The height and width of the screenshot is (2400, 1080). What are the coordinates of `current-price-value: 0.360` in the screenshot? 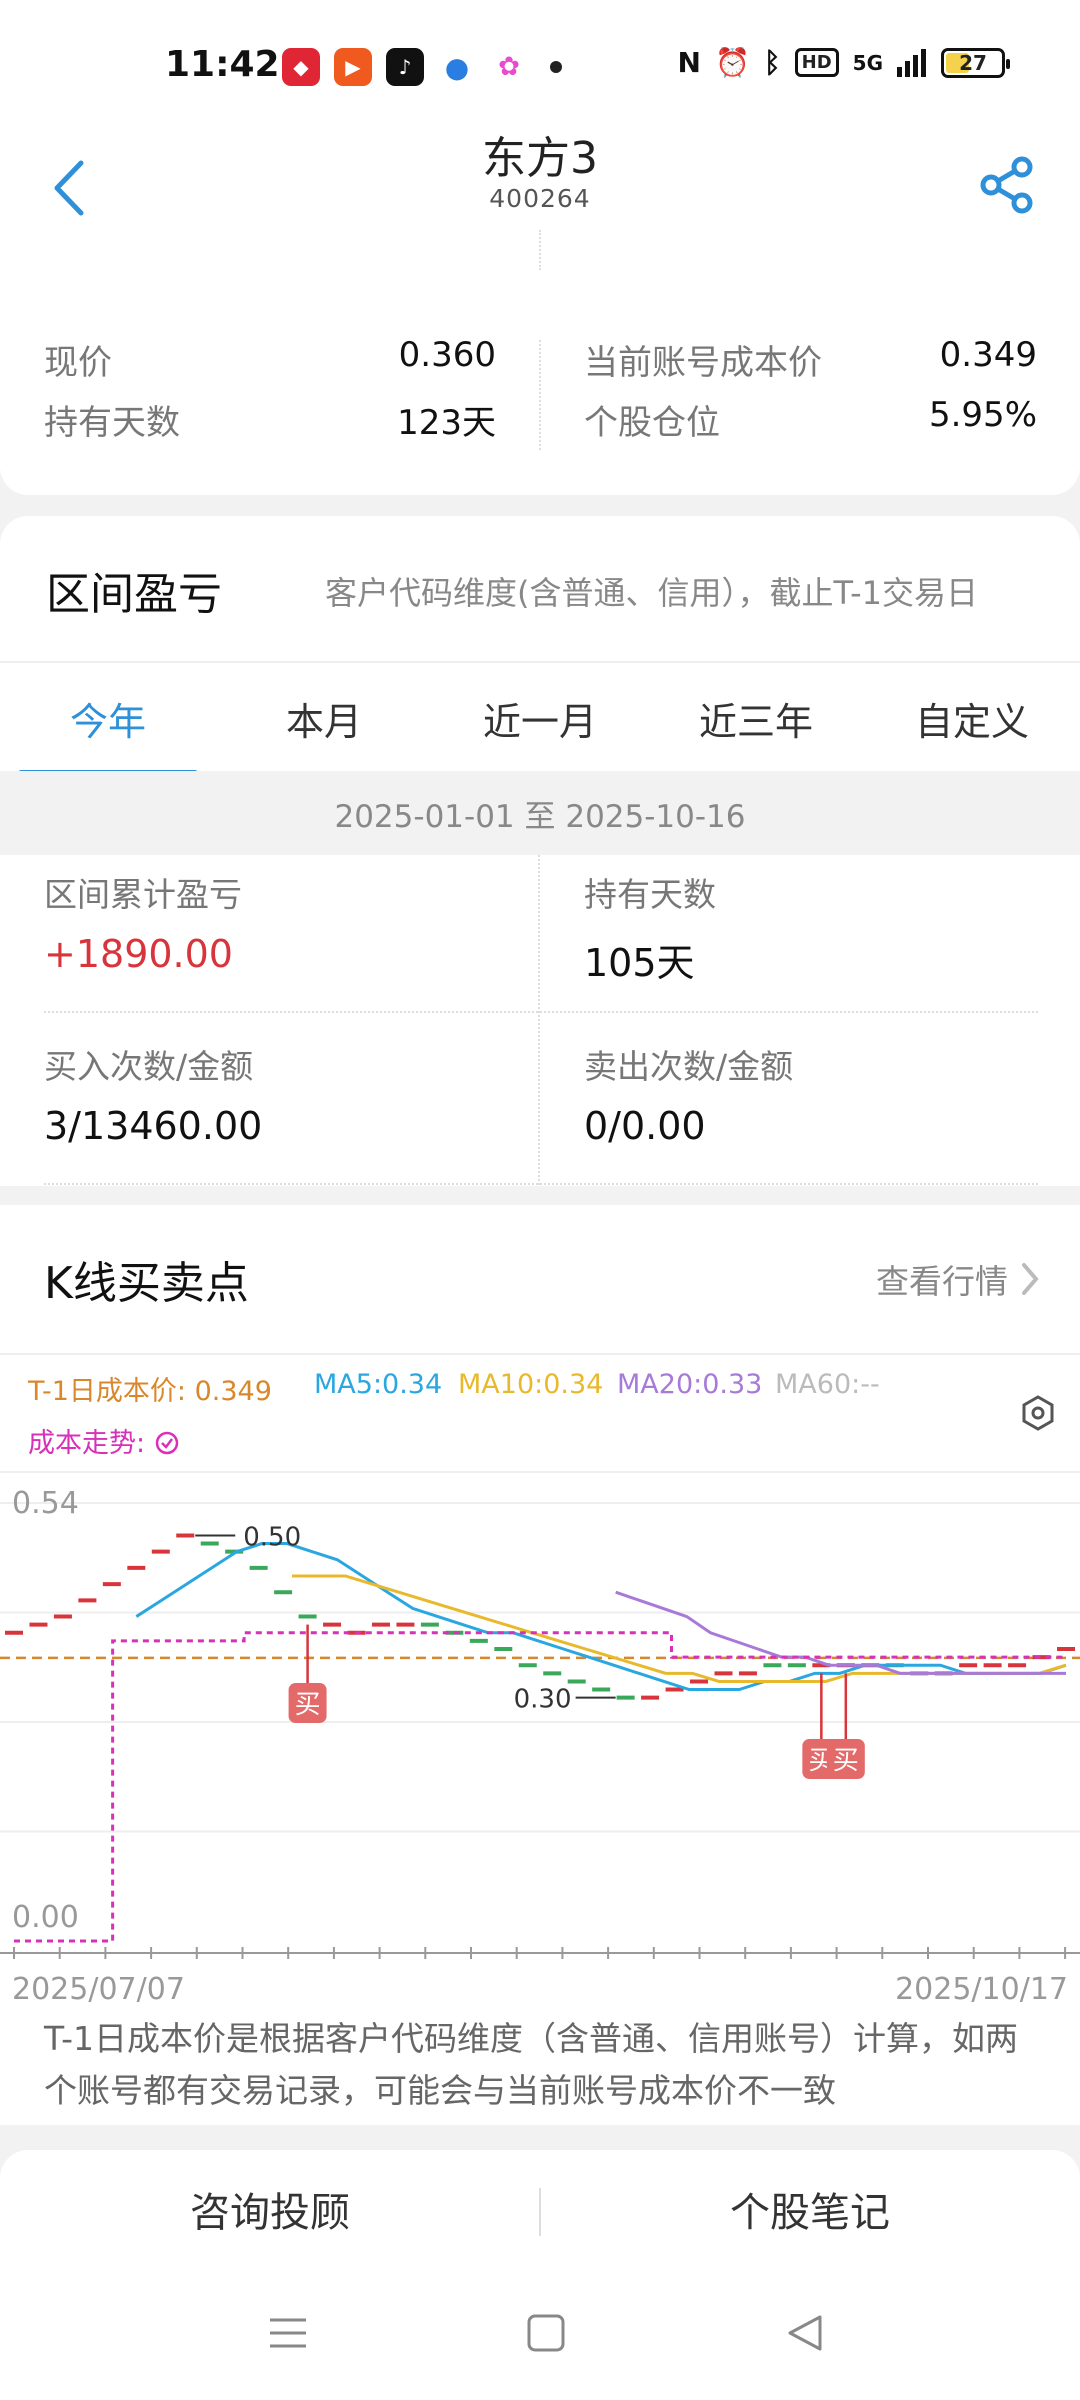 It's located at (447, 355).